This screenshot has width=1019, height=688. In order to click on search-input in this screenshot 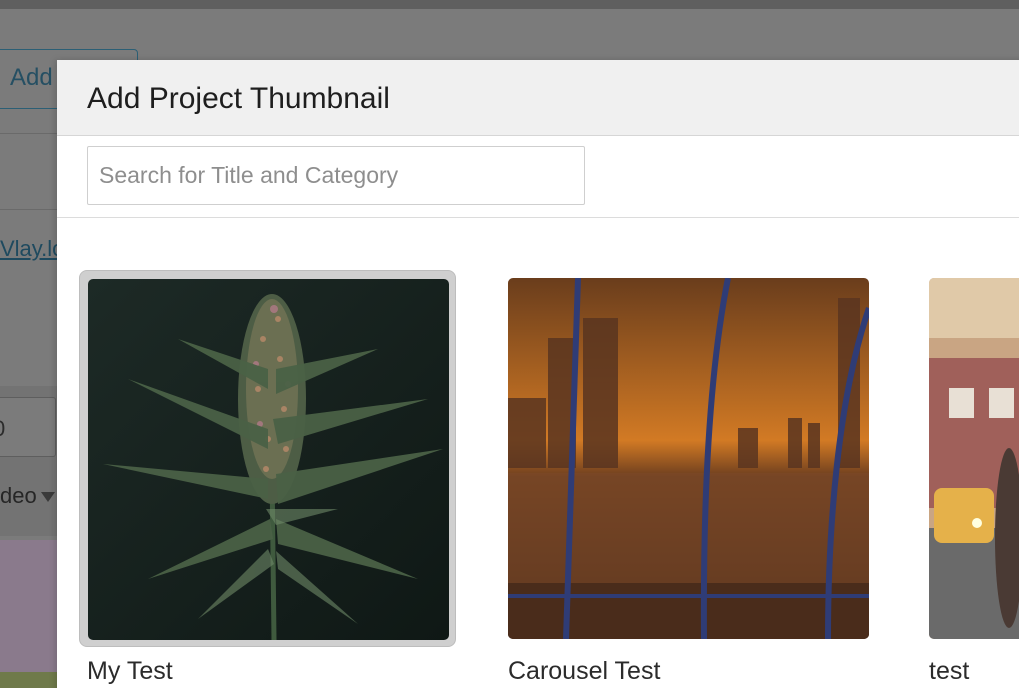, I will do `click(336, 175)`.